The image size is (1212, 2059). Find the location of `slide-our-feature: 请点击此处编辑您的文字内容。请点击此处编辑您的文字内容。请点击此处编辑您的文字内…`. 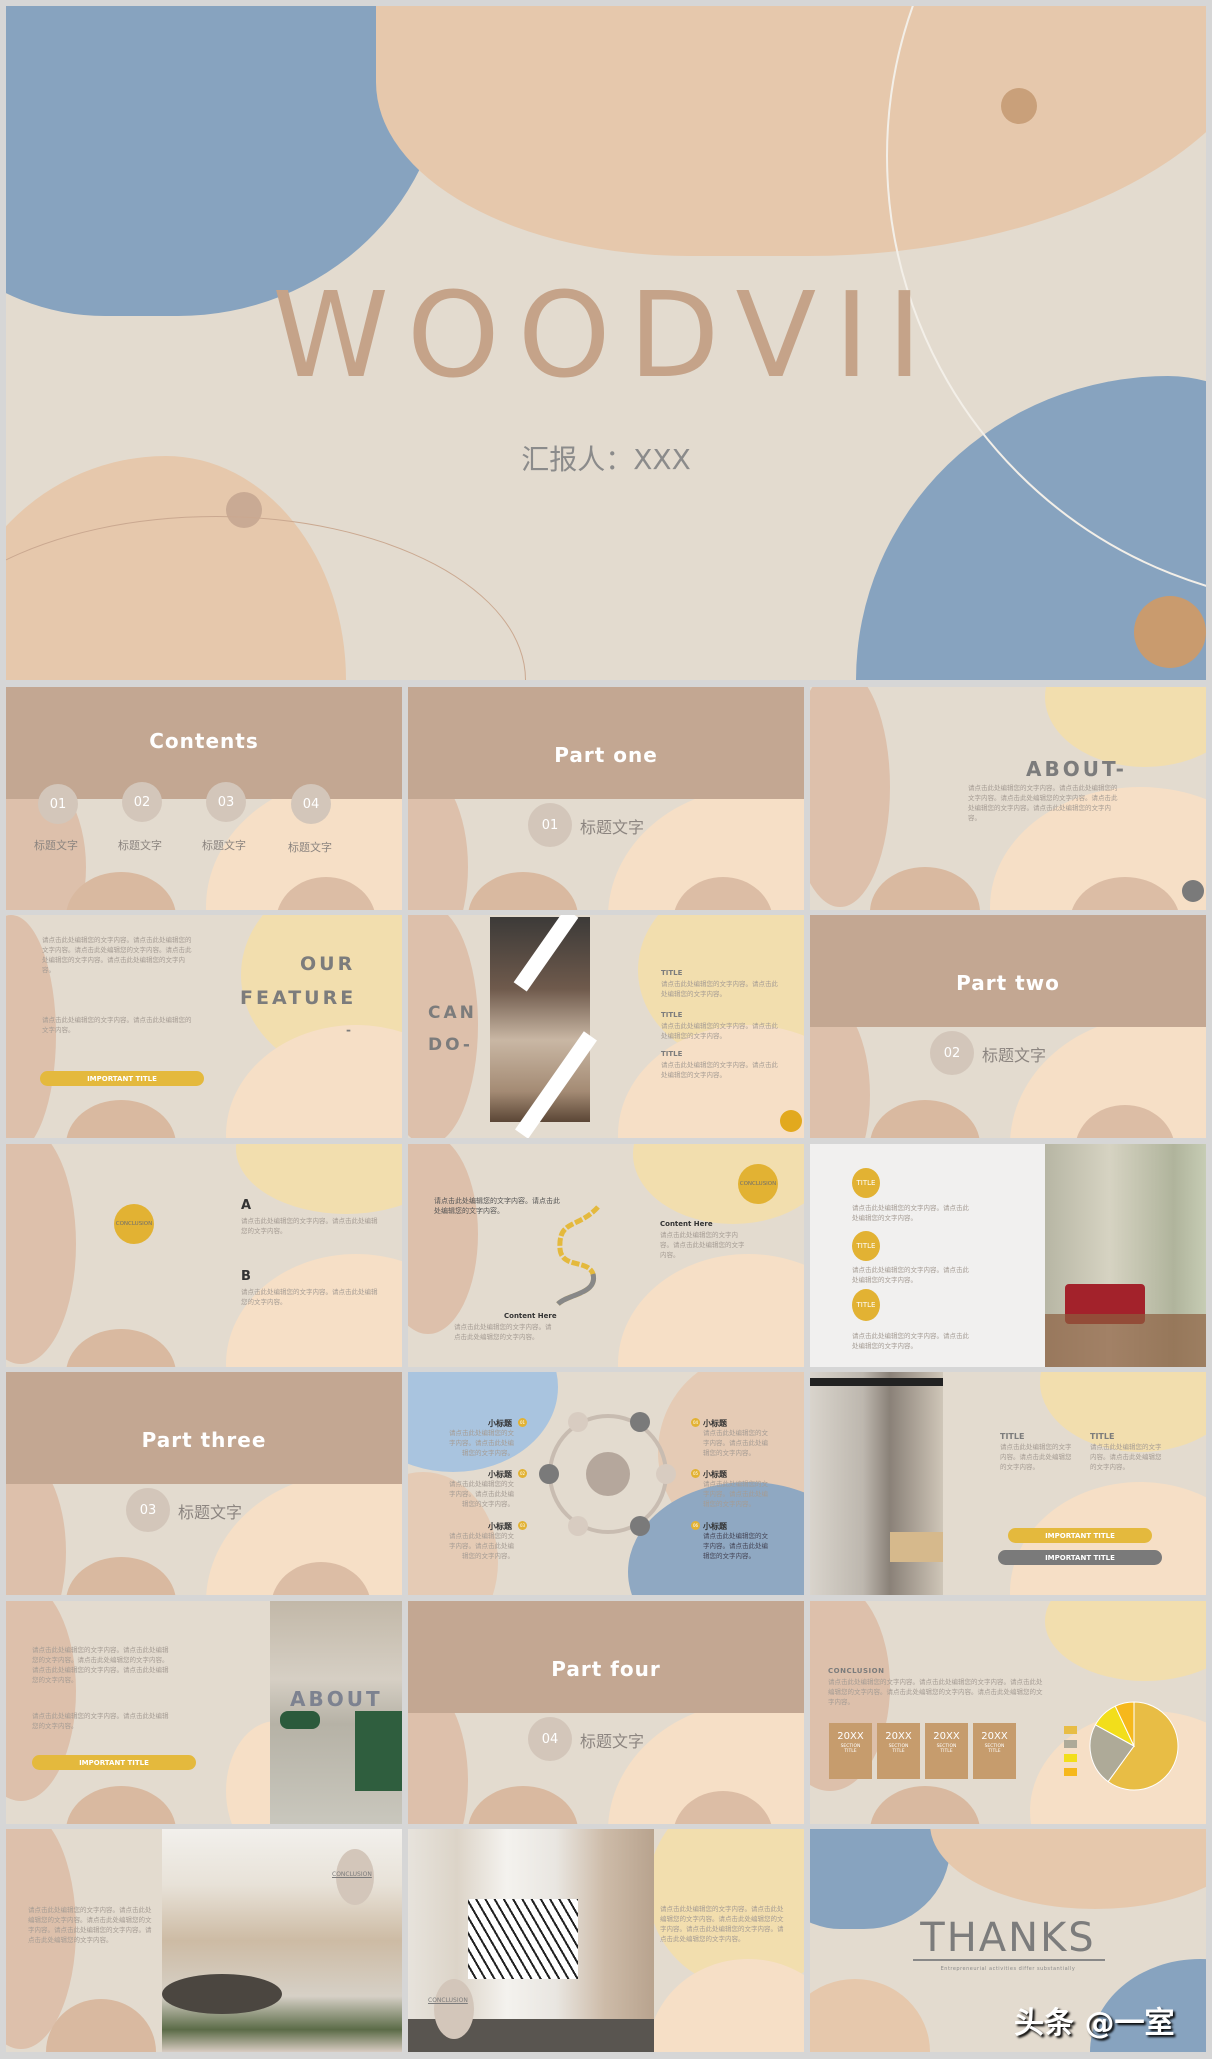

slide-our-feature: 请点击此处编辑您的文字内容。请点击此处编辑您的文字内容。请点击此处编辑您的文字内… is located at coordinates (204, 1026).